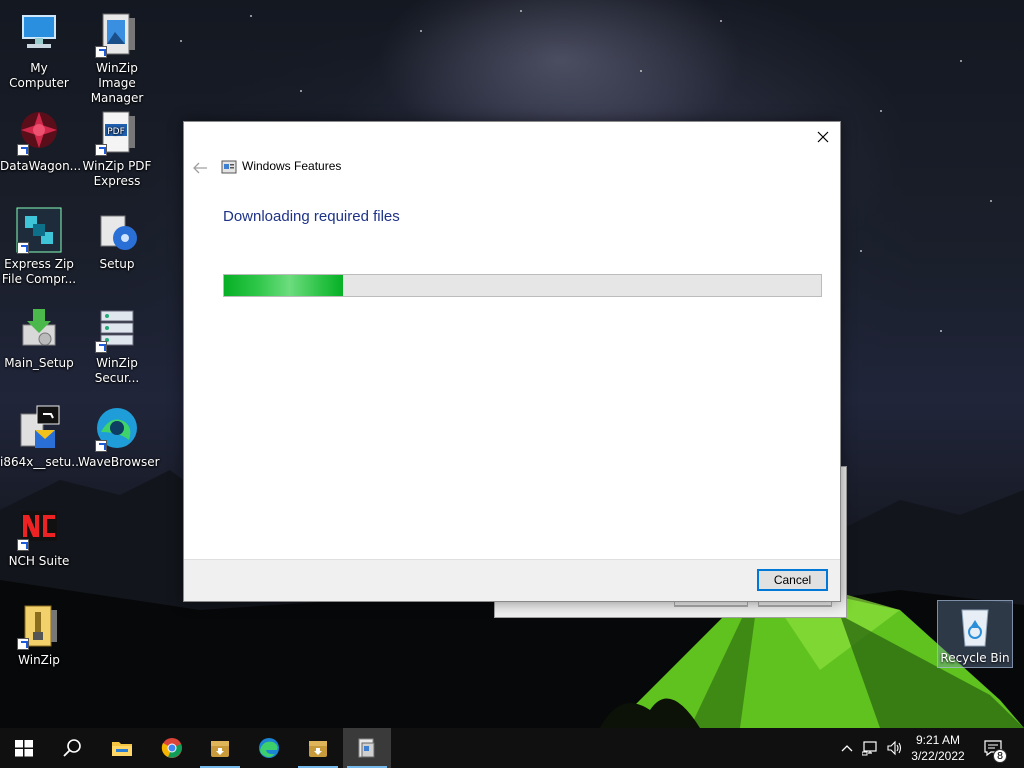 This screenshot has width=1024, height=768. What do you see at coordinates (119, 462) in the screenshot?
I see `desktop-icon-label: WaveBrowser` at bounding box center [119, 462].